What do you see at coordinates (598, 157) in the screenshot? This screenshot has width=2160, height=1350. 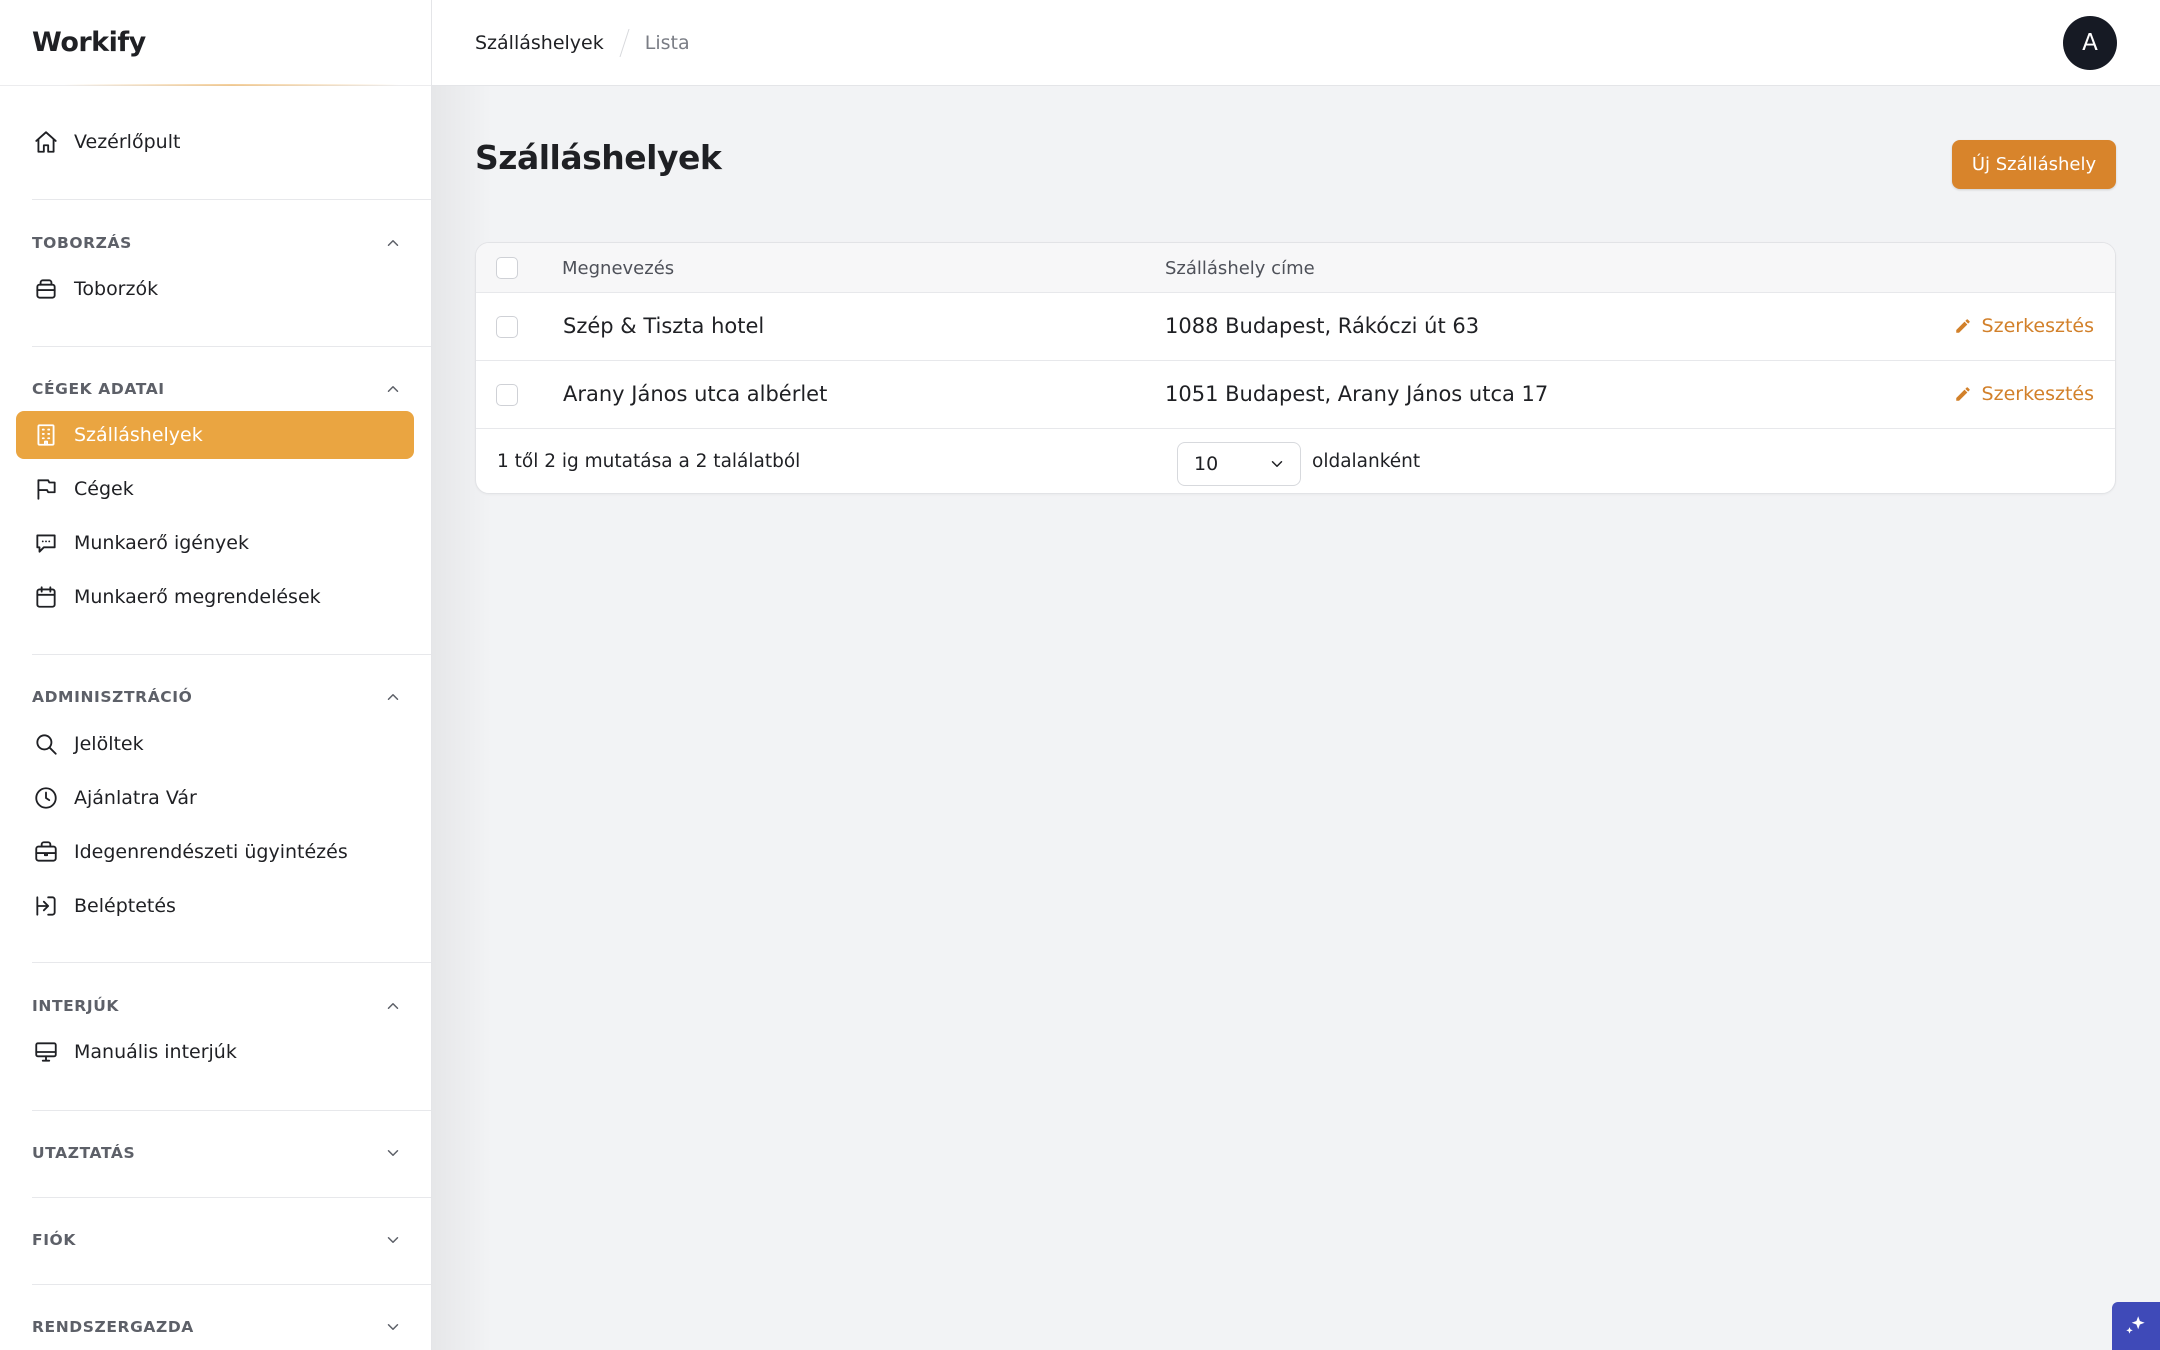 I see `page-title: Szálláshelyek` at bounding box center [598, 157].